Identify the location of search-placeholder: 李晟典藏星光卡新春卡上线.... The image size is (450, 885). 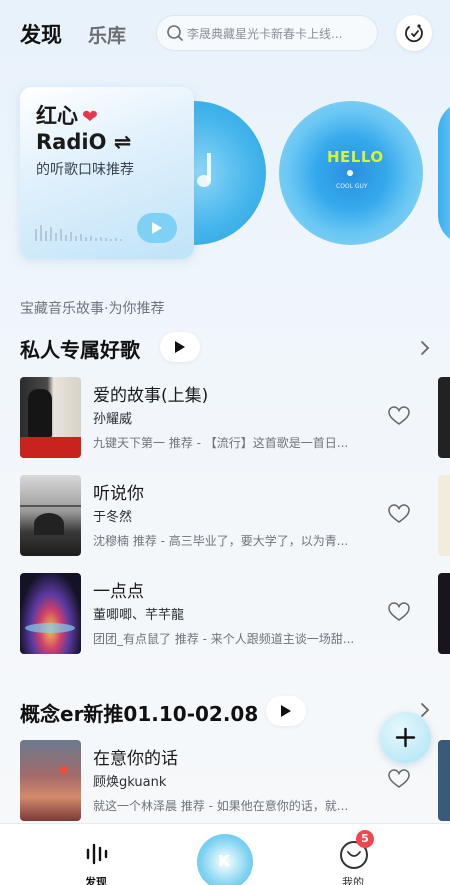
(265, 34).